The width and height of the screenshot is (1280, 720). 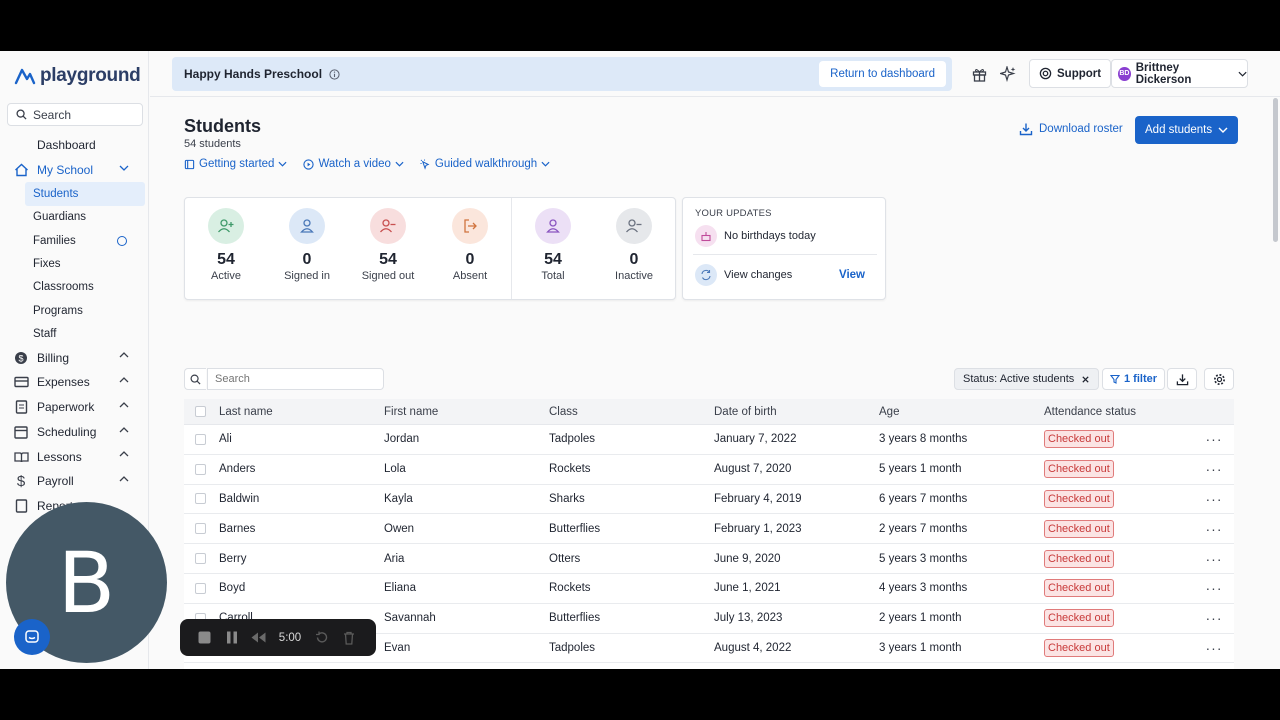 What do you see at coordinates (258, 637) in the screenshot?
I see `rewind-button` at bounding box center [258, 637].